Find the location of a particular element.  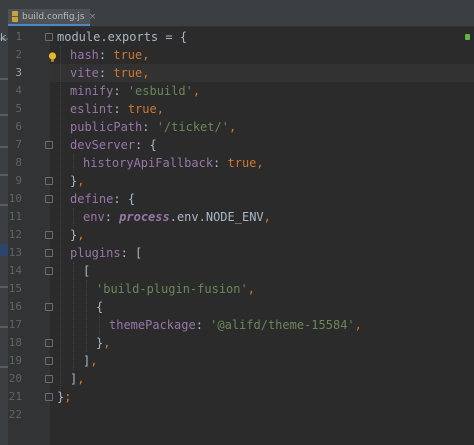

code-line-3: vite: true, is located at coordinates (110, 73).